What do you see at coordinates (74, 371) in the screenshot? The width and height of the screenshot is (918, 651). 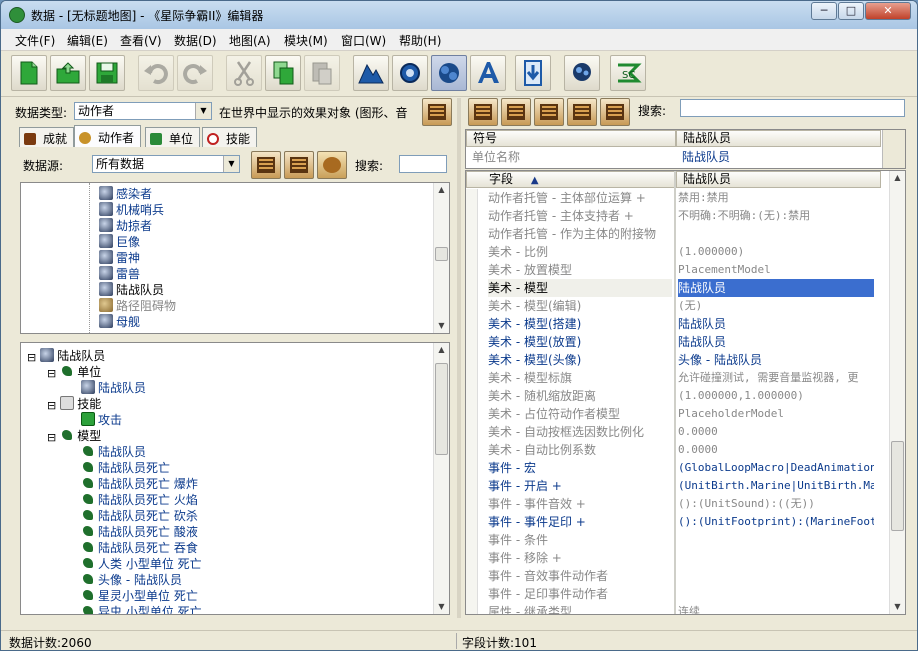 I see `tree-node: ⊟ 单位` at bounding box center [74, 371].